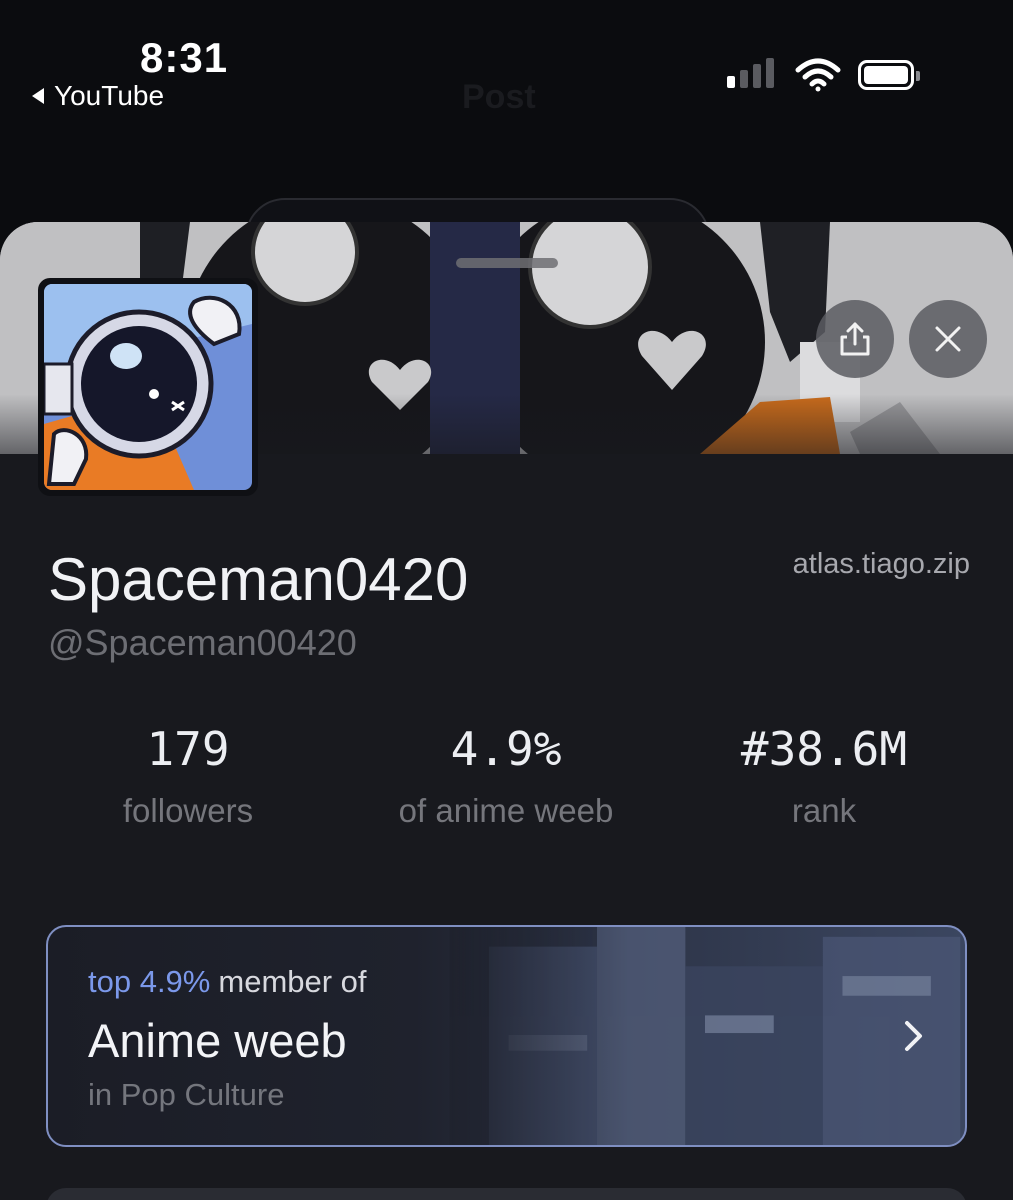 This screenshot has width=1013, height=1200. I want to click on community-category: in Pop Culture, so click(186, 1094).